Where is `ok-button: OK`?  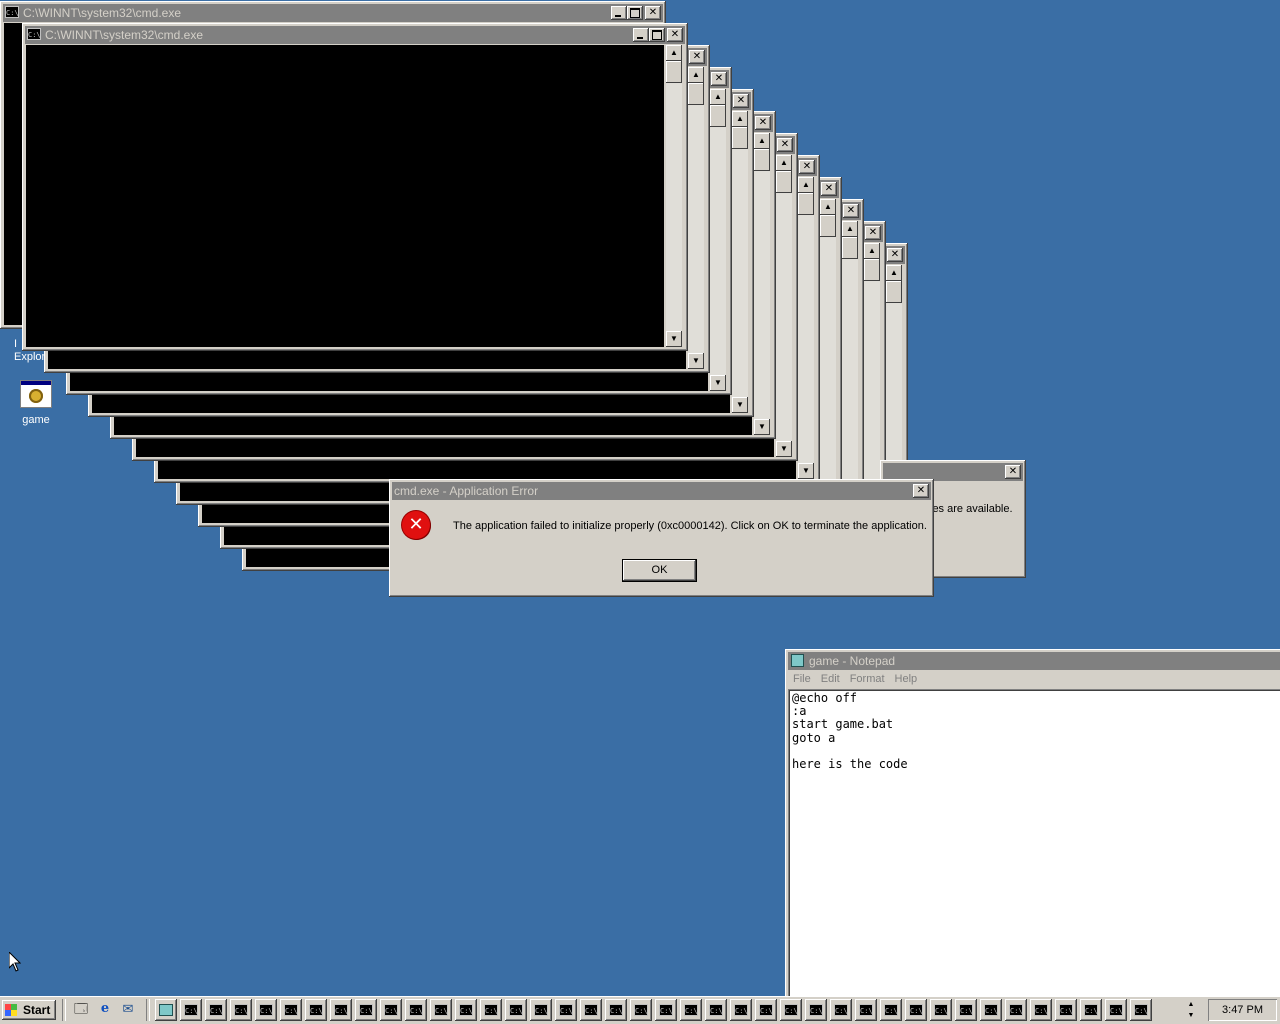
ok-button: OK is located at coordinates (659, 570).